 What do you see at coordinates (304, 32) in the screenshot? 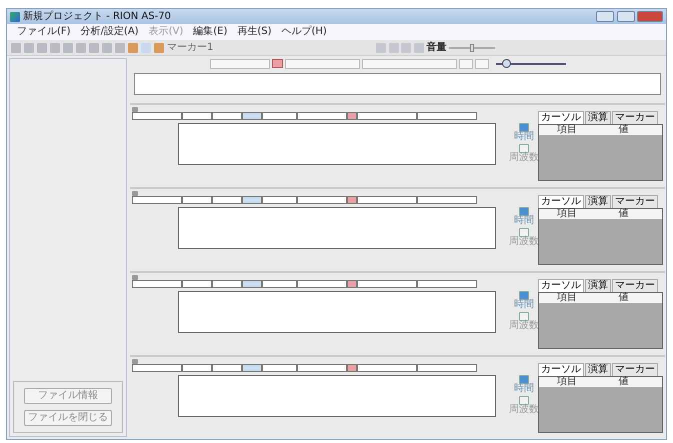
I see `menu-item: ヘルプ(H)` at bounding box center [304, 32].